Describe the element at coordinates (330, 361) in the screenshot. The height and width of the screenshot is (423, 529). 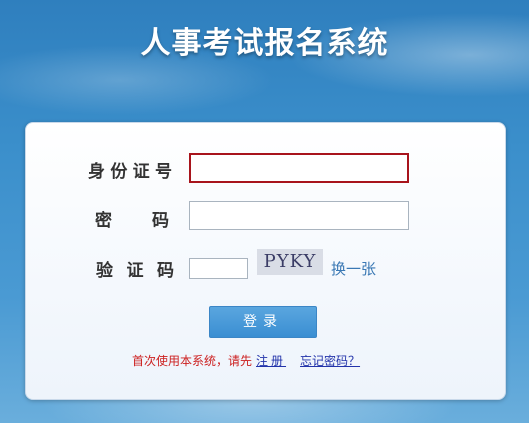
I see `forgot-password-link: 忘记密码？` at that location.